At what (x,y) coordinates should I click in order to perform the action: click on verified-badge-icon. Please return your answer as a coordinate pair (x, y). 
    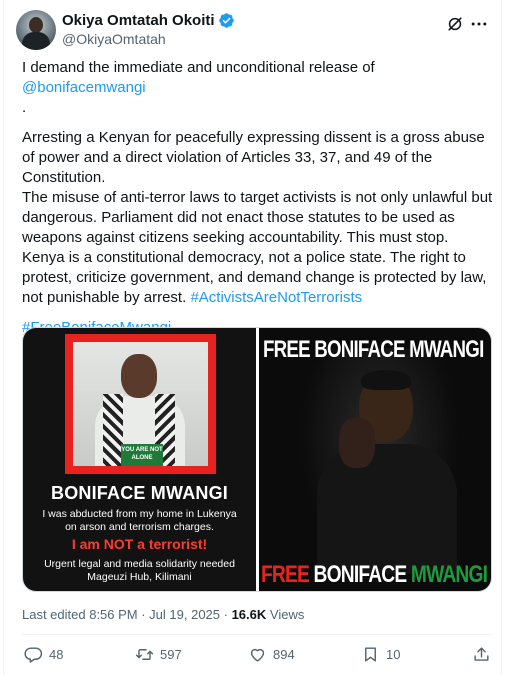
    Looking at the image, I should click on (226, 20).